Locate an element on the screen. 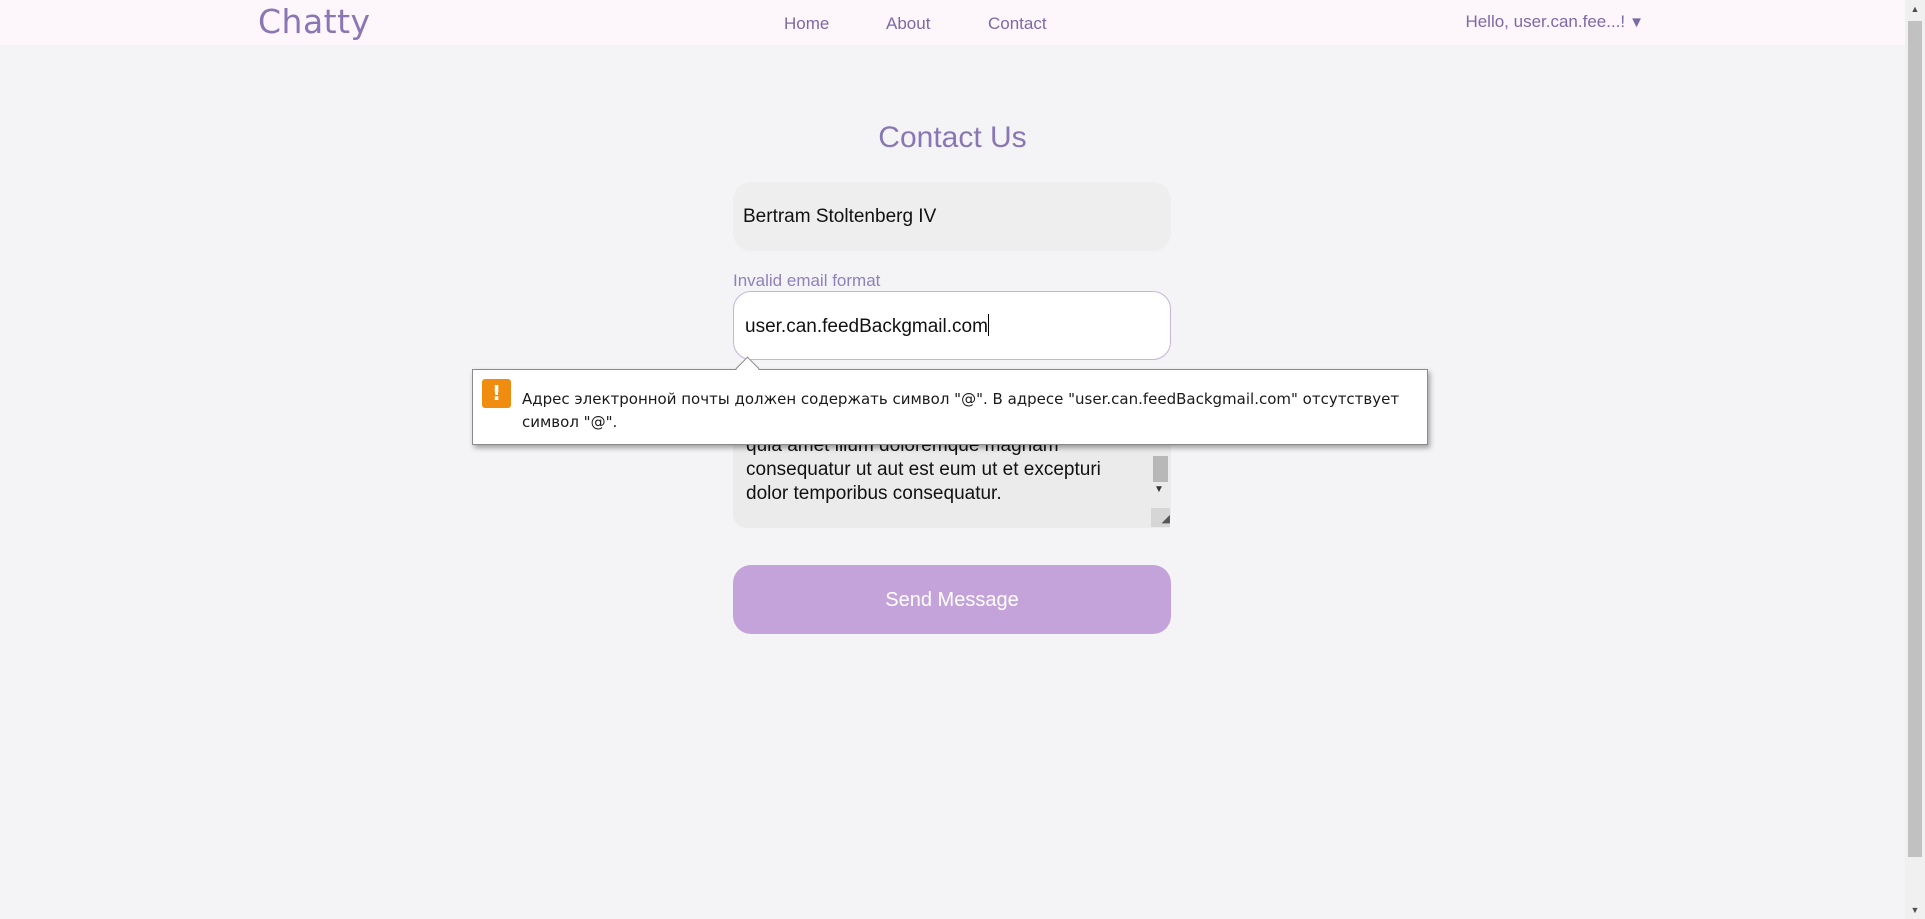 This screenshot has width=1925, height=919. textarea-scrollbar: ▼ ◢ is located at coordinates (1160, 484).